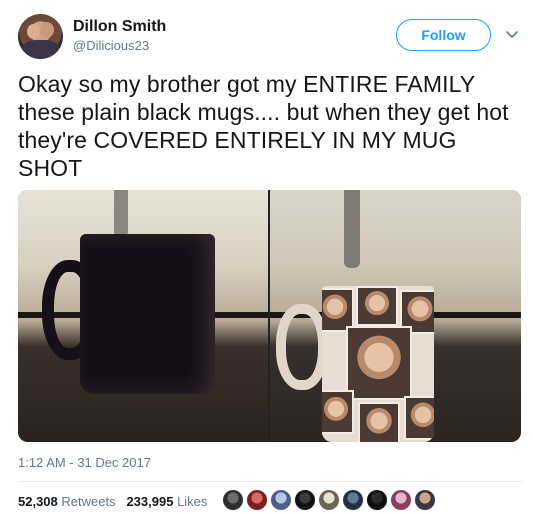 The image size is (533, 514). Describe the element at coordinates (88, 501) in the screenshot. I see `retweets-label: Retweets` at that location.